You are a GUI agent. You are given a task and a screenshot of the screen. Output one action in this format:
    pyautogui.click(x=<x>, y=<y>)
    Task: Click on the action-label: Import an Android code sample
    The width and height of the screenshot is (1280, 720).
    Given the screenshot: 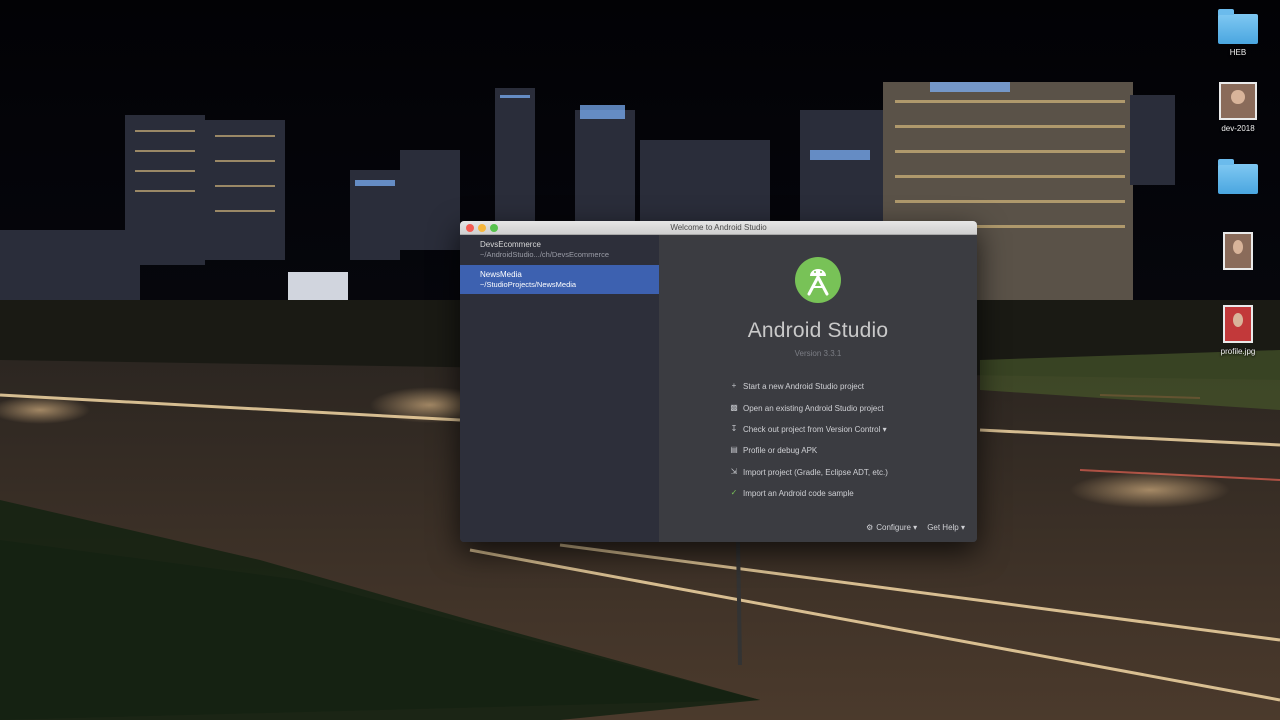 What is the action you would take?
    pyautogui.click(x=798, y=493)
    